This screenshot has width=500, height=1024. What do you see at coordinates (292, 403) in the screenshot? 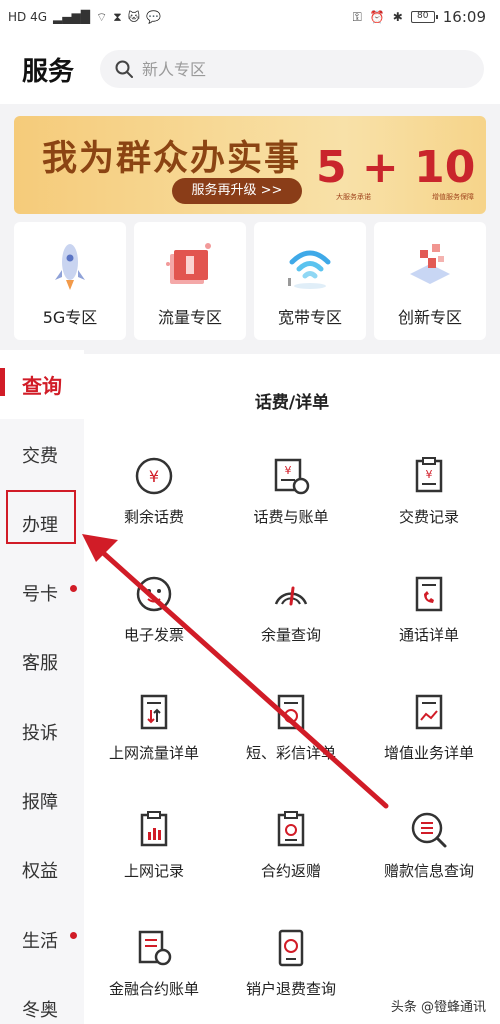
I see `section-title: 话费/详单` at bounding box center [292, 403].